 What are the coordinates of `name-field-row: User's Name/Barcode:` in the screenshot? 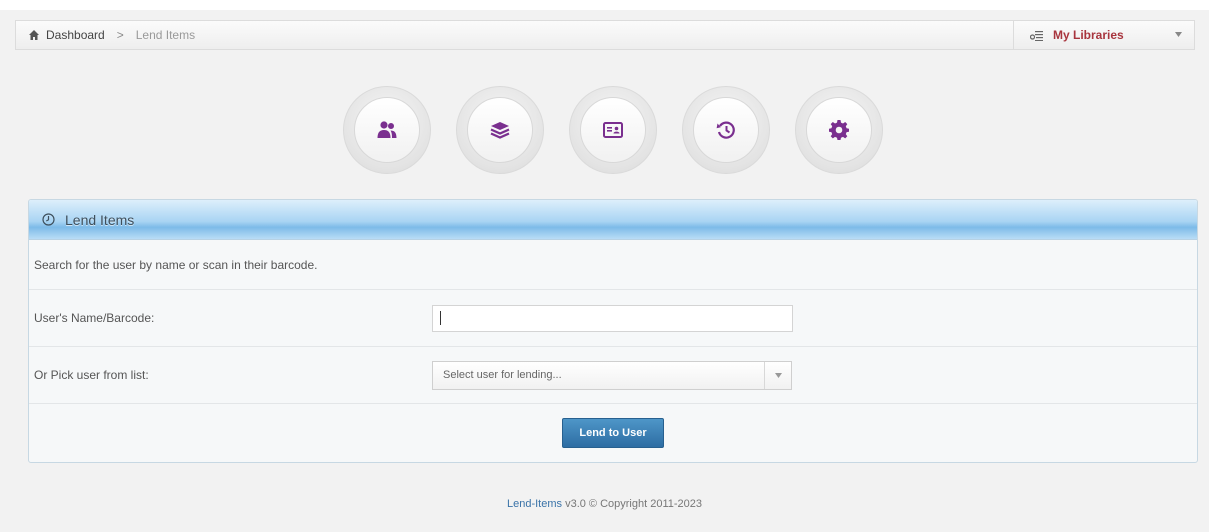 It's located at (613, 318).